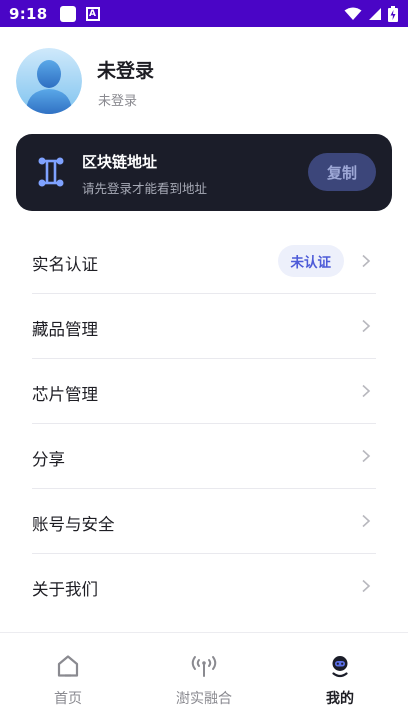 This screenshot has width=408, height=728. I want to click on status-bar: 9:18 A, so click(204, 13).